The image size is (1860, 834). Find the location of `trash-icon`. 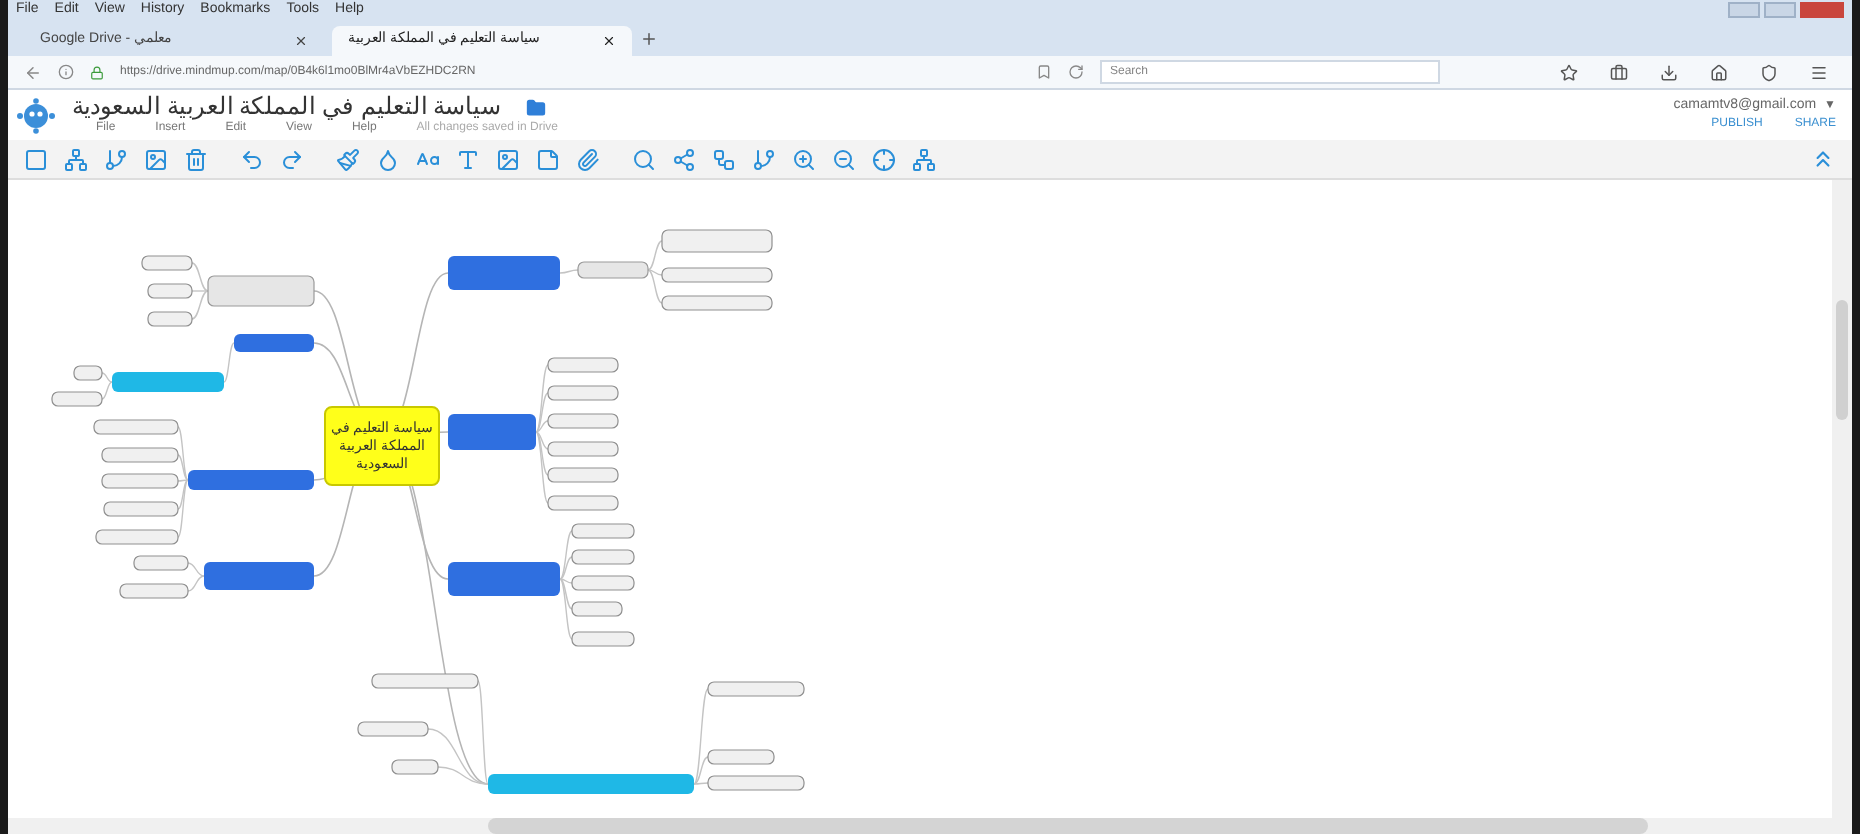

trash-icon is located at coordinates (196, 159).